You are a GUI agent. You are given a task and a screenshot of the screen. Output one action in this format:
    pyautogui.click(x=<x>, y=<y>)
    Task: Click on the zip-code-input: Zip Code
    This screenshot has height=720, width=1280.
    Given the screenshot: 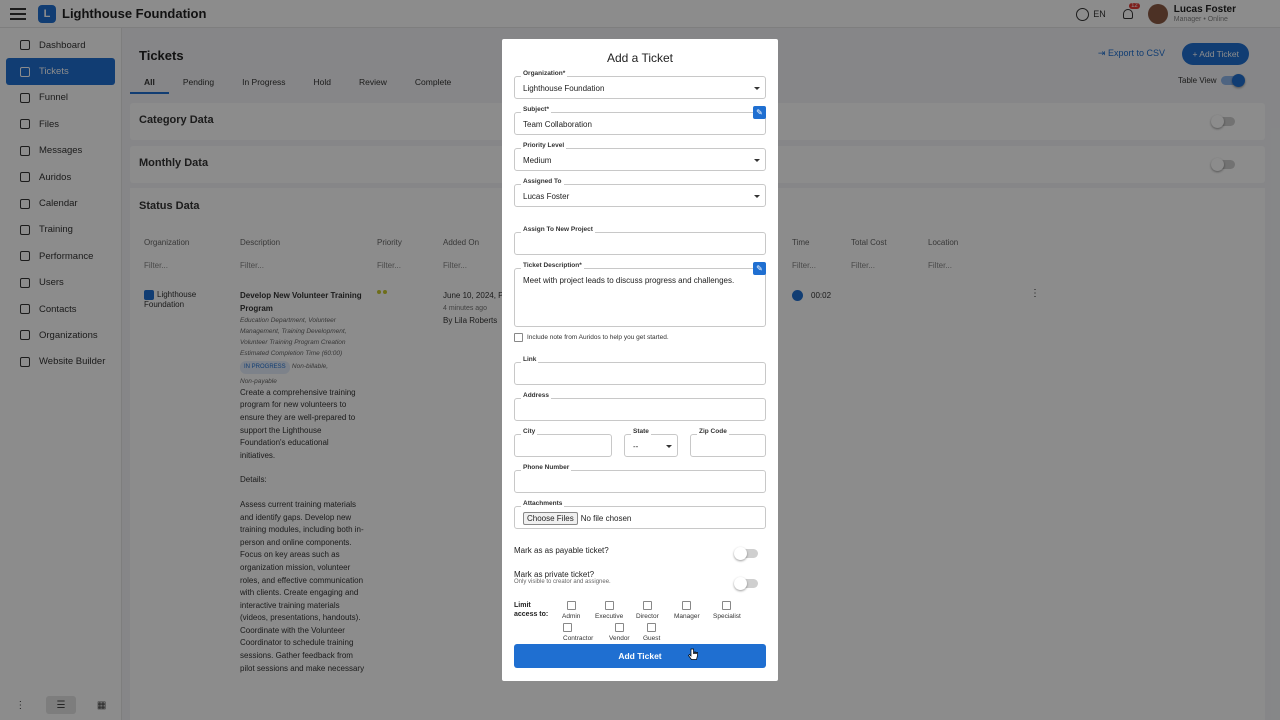 What is the action you would take?
    pyautogui.click(x=728, y=442)
    